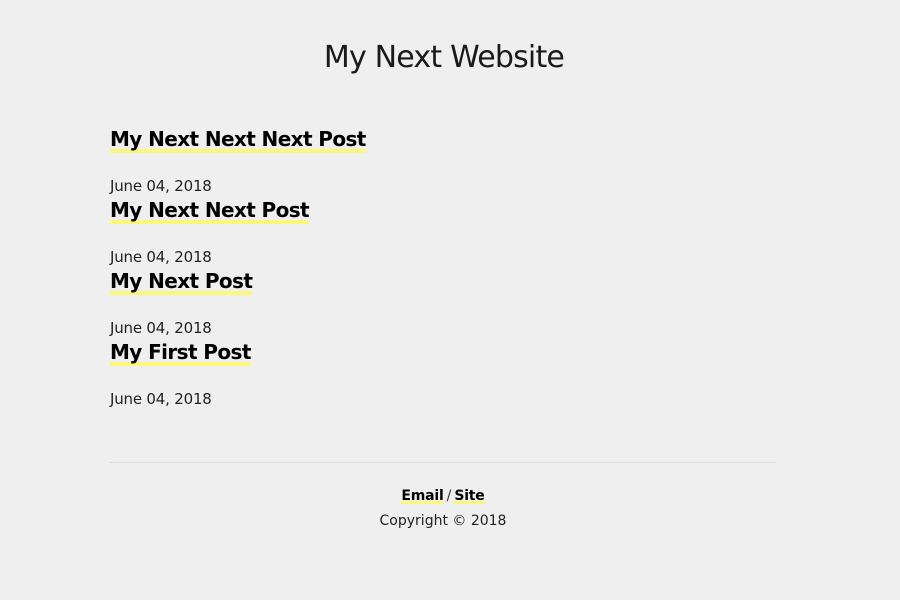 This screenshot has height=600, width=900. I want to click on post-title-link: My Next Next Next Post, so click(238, 139).